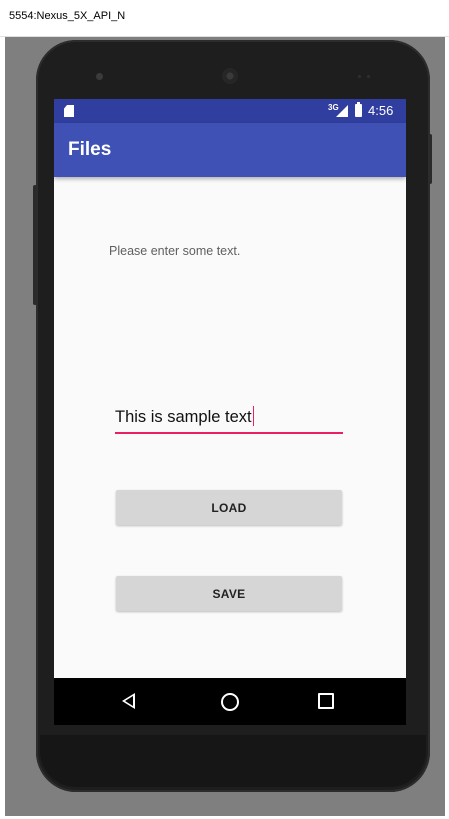  I want to click on window-titlebar: 5554:Nexus_5X_API_N, so click(224, 18).